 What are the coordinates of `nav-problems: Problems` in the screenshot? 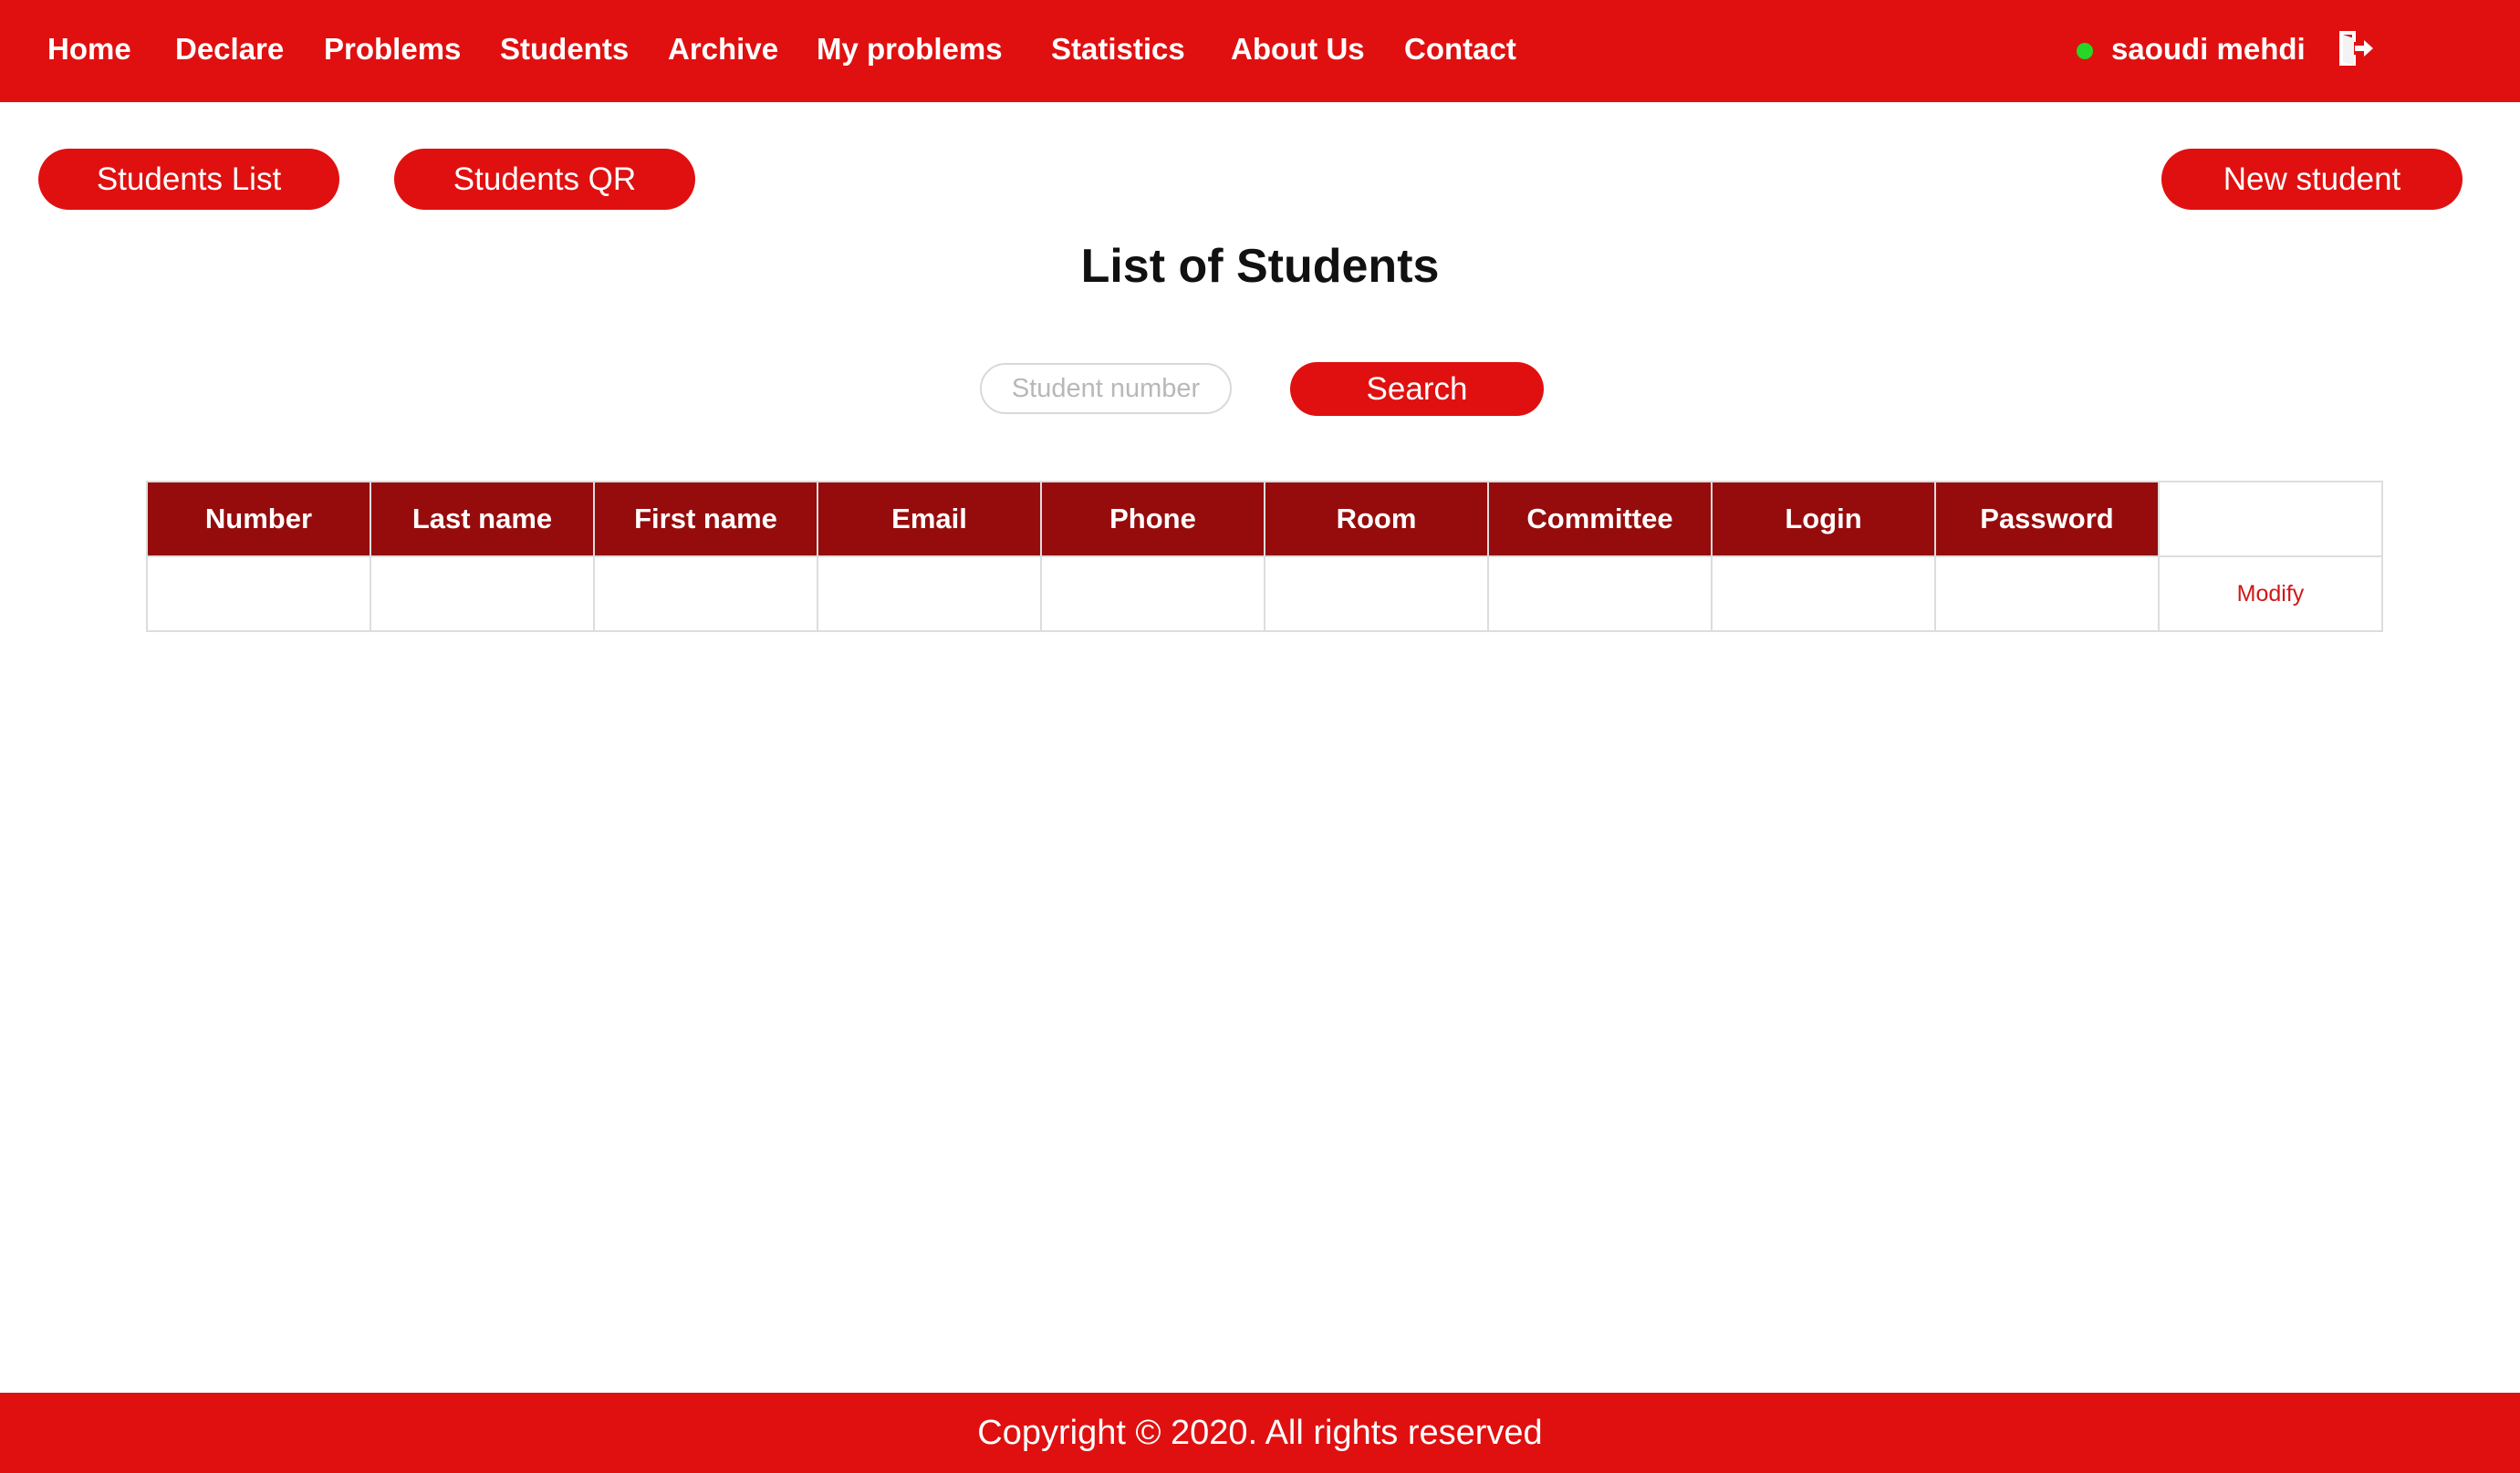 It's located at (392, 49).